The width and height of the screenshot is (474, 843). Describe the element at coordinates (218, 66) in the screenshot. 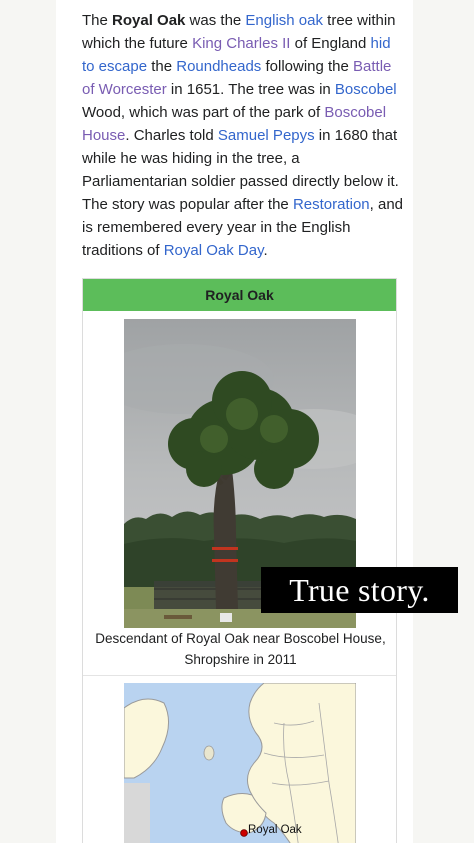

I see `link-roundheads: Roundheads` at that location.